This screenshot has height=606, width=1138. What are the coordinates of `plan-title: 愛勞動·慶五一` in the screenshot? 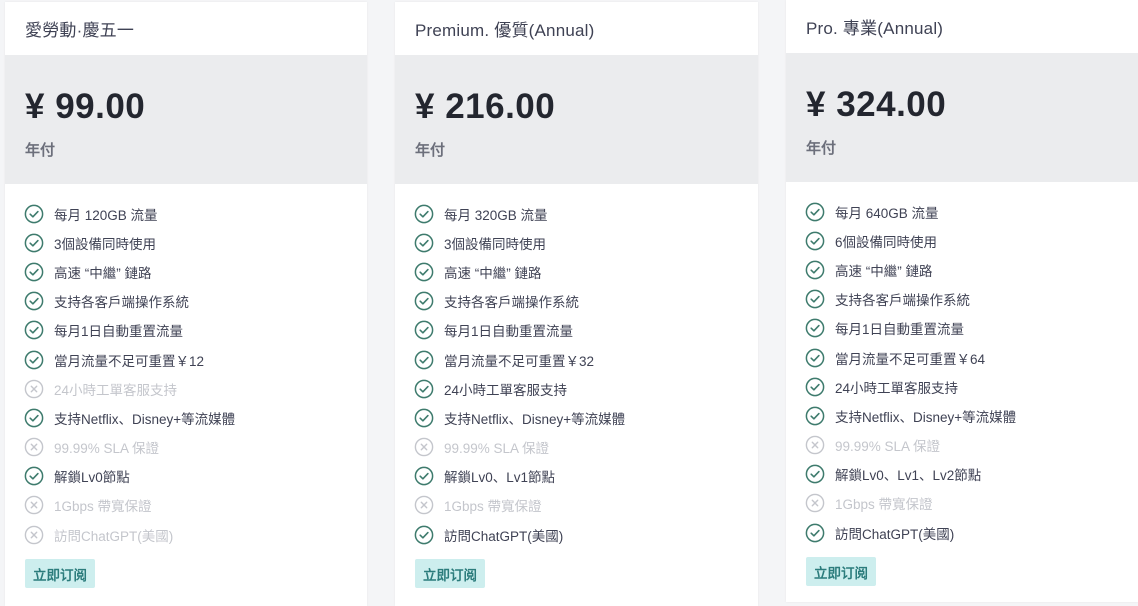 It's located at (80, 30).